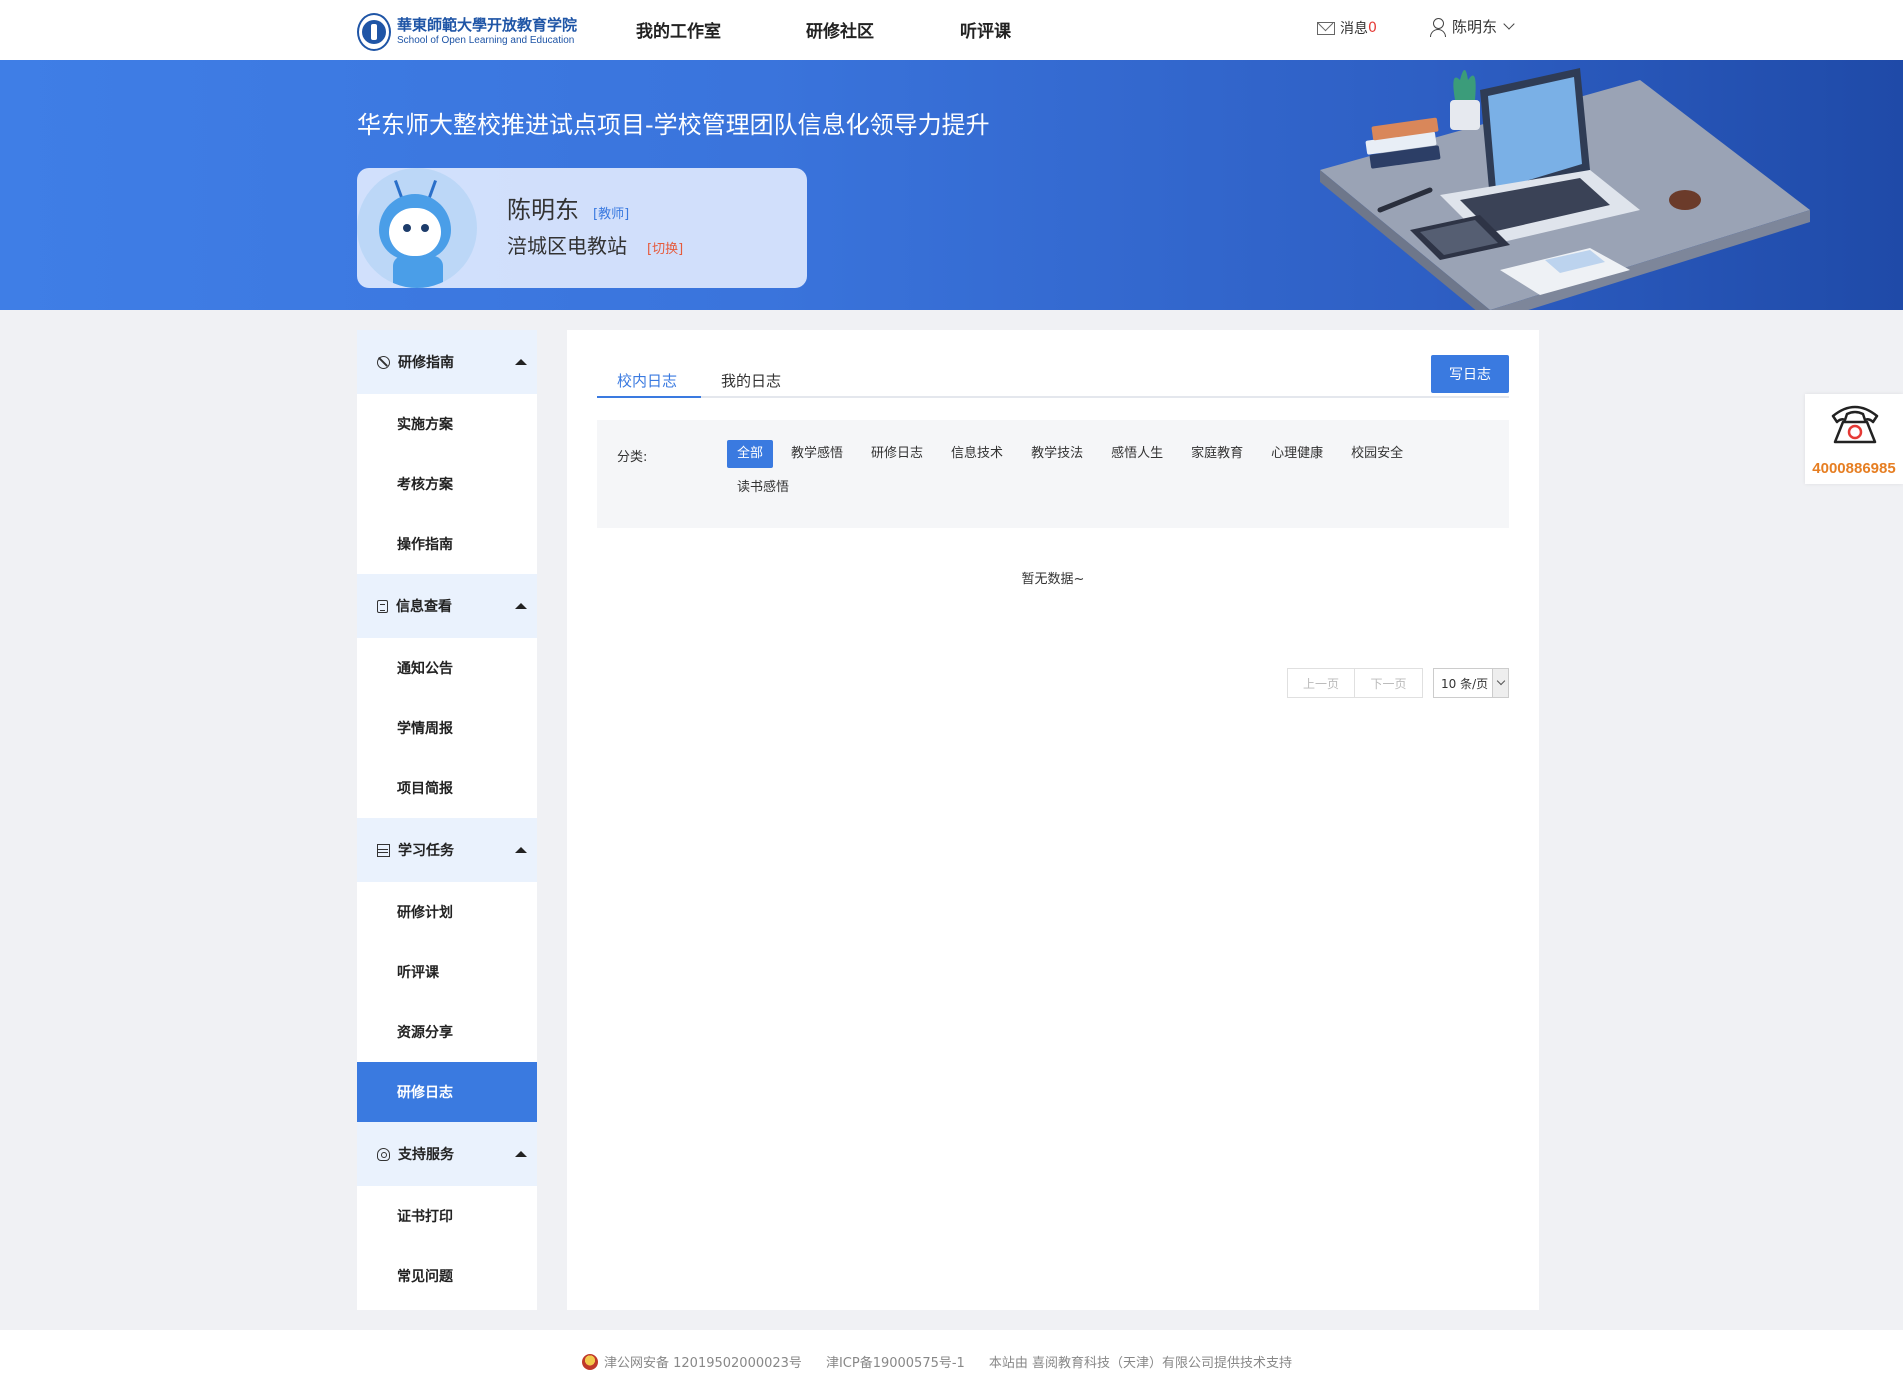 Image resolution: width=1903 pixels, height=1390 pixels. I want to click on footer-icp-record: 津ICP备19000575号-1, so click(895, 1361).